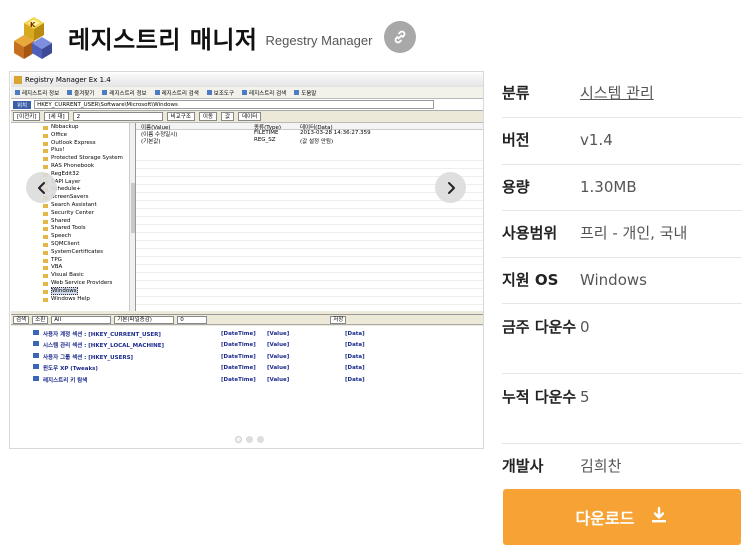 This screenshot has height=559, width=750. Describe the element at coordinates (192, 319) in the screenshot. I see `search-tag: 0` at that location.